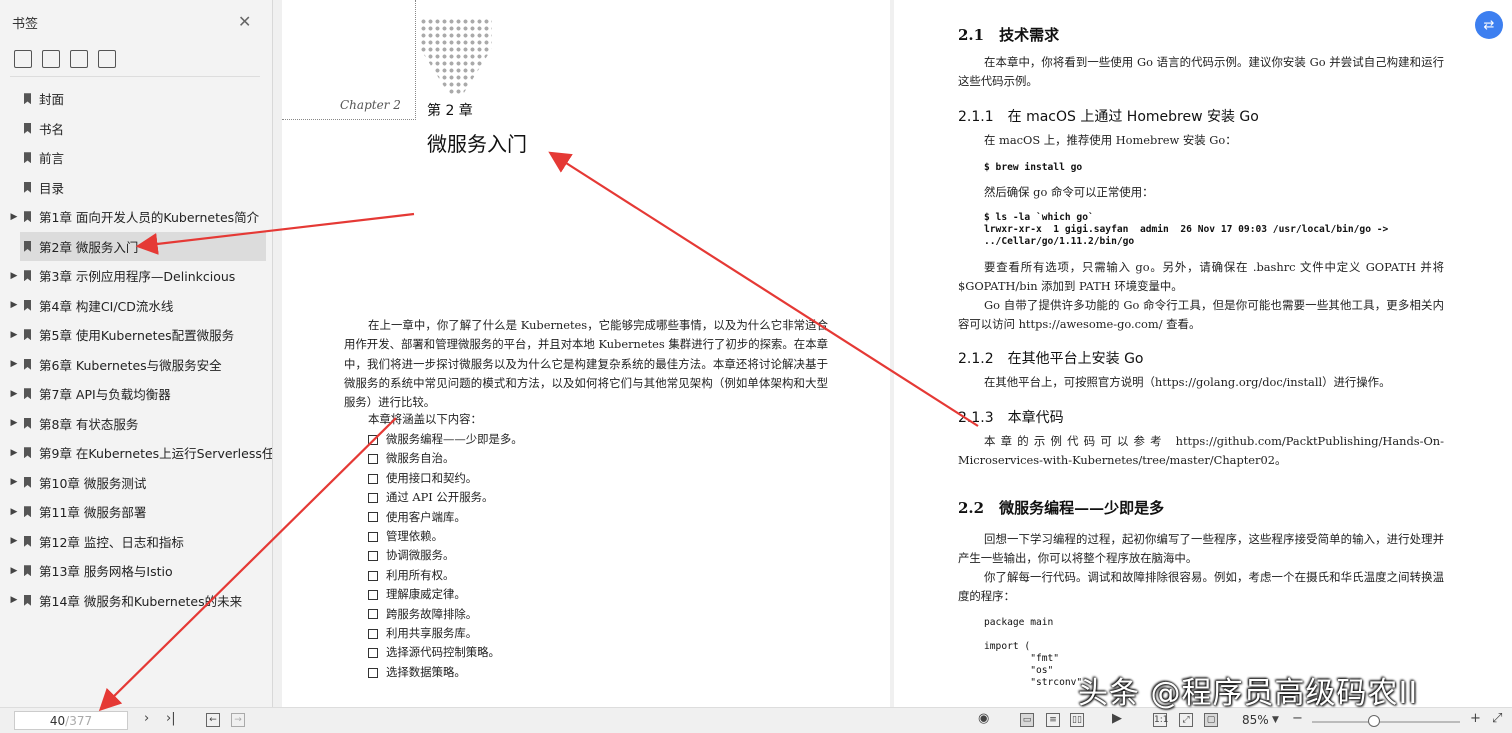 The height and width of the screenshot is (733, 1512). What do you see at coordinates (1160, 720) in the screenshot?
I see `actual-size-icon: 1:1` at bounding box center [1160, 720].